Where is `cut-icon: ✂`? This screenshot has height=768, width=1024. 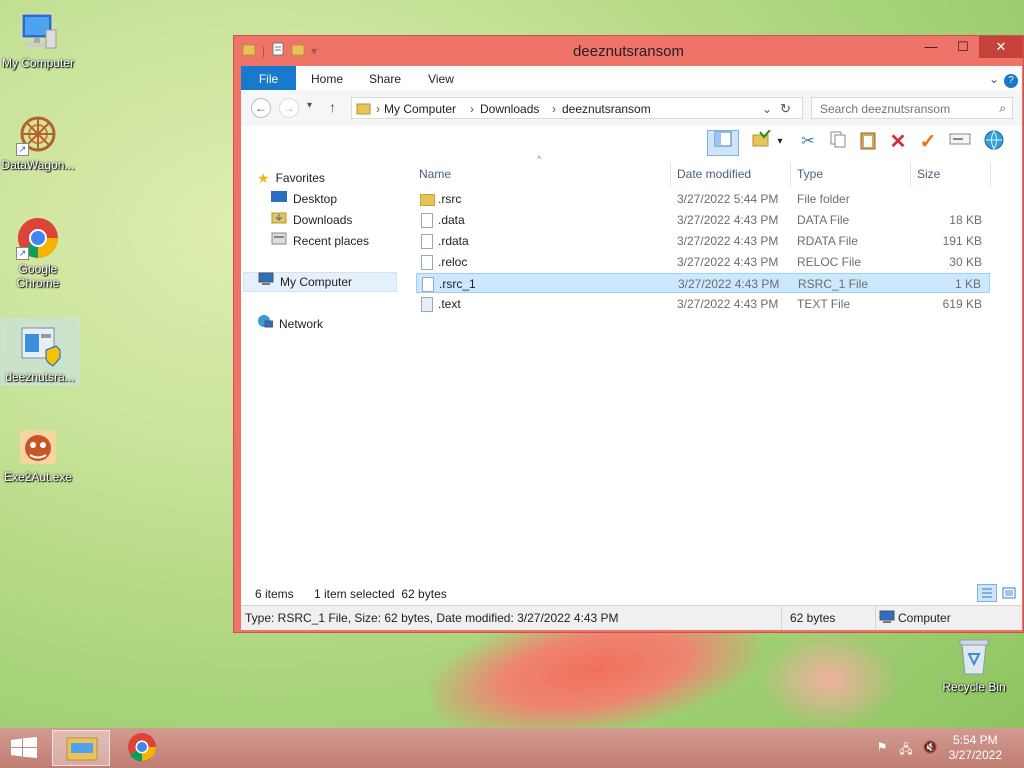
cut-icon: ✂ is located at coordinates (808, 142).